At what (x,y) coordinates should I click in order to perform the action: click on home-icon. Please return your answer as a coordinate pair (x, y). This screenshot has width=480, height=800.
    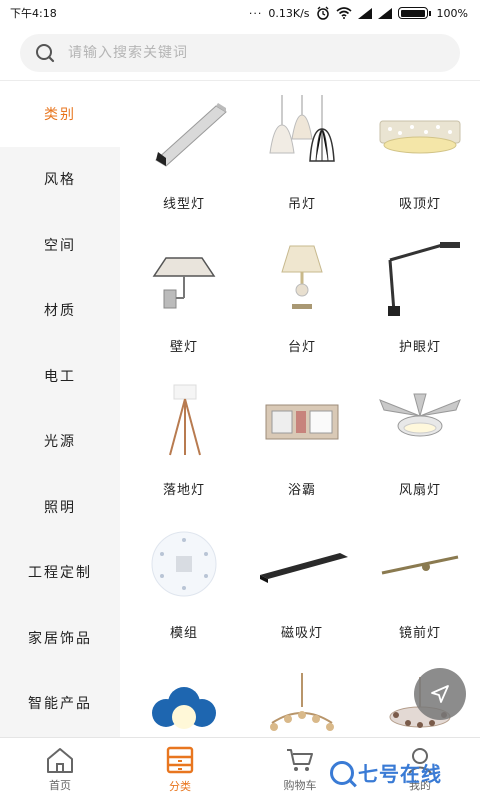
    Looking at the image, I should click on (60, 760).